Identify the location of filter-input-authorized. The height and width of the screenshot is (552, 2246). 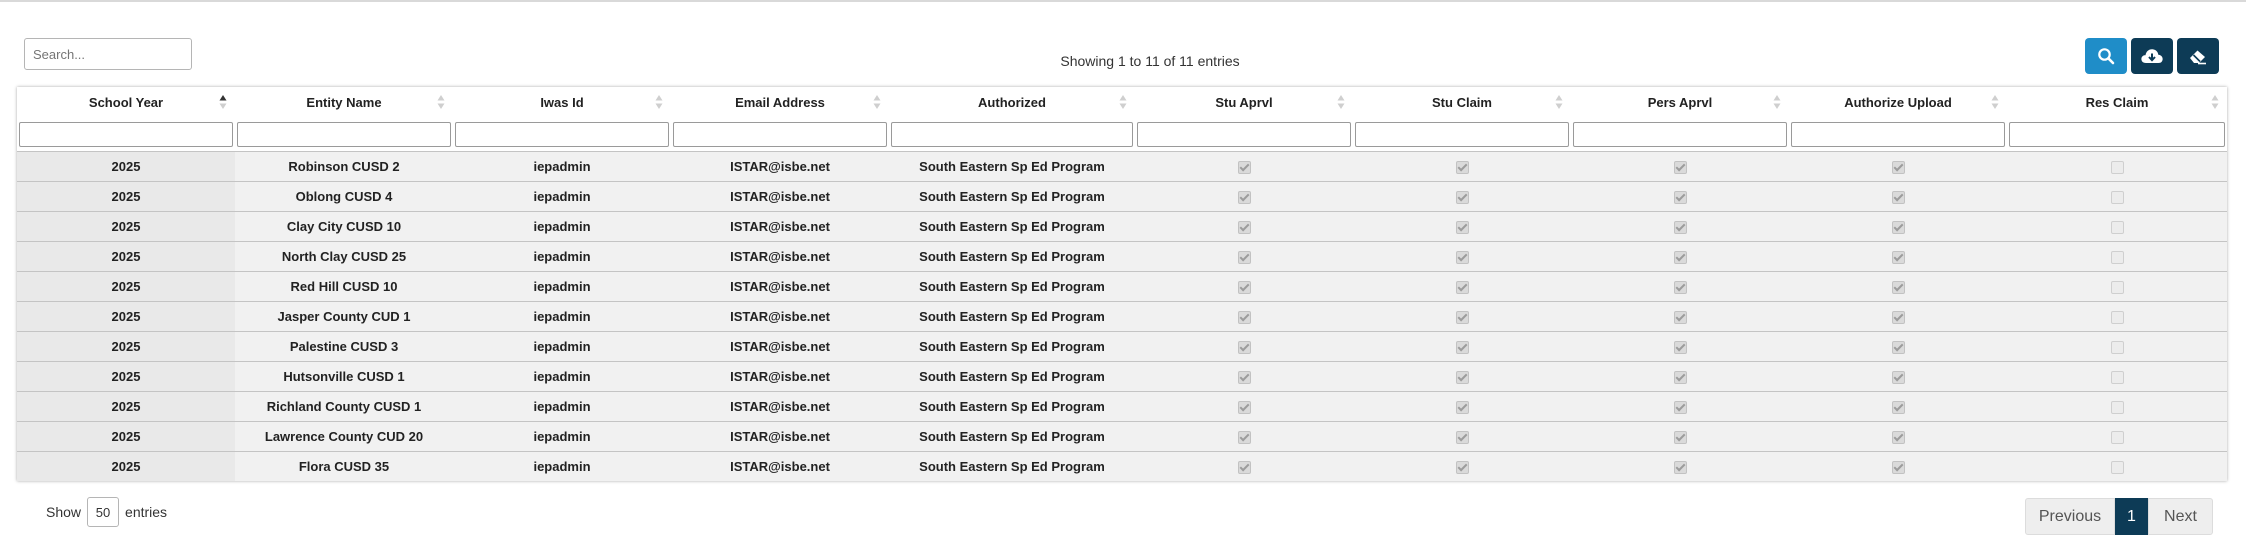
(1012, 134).